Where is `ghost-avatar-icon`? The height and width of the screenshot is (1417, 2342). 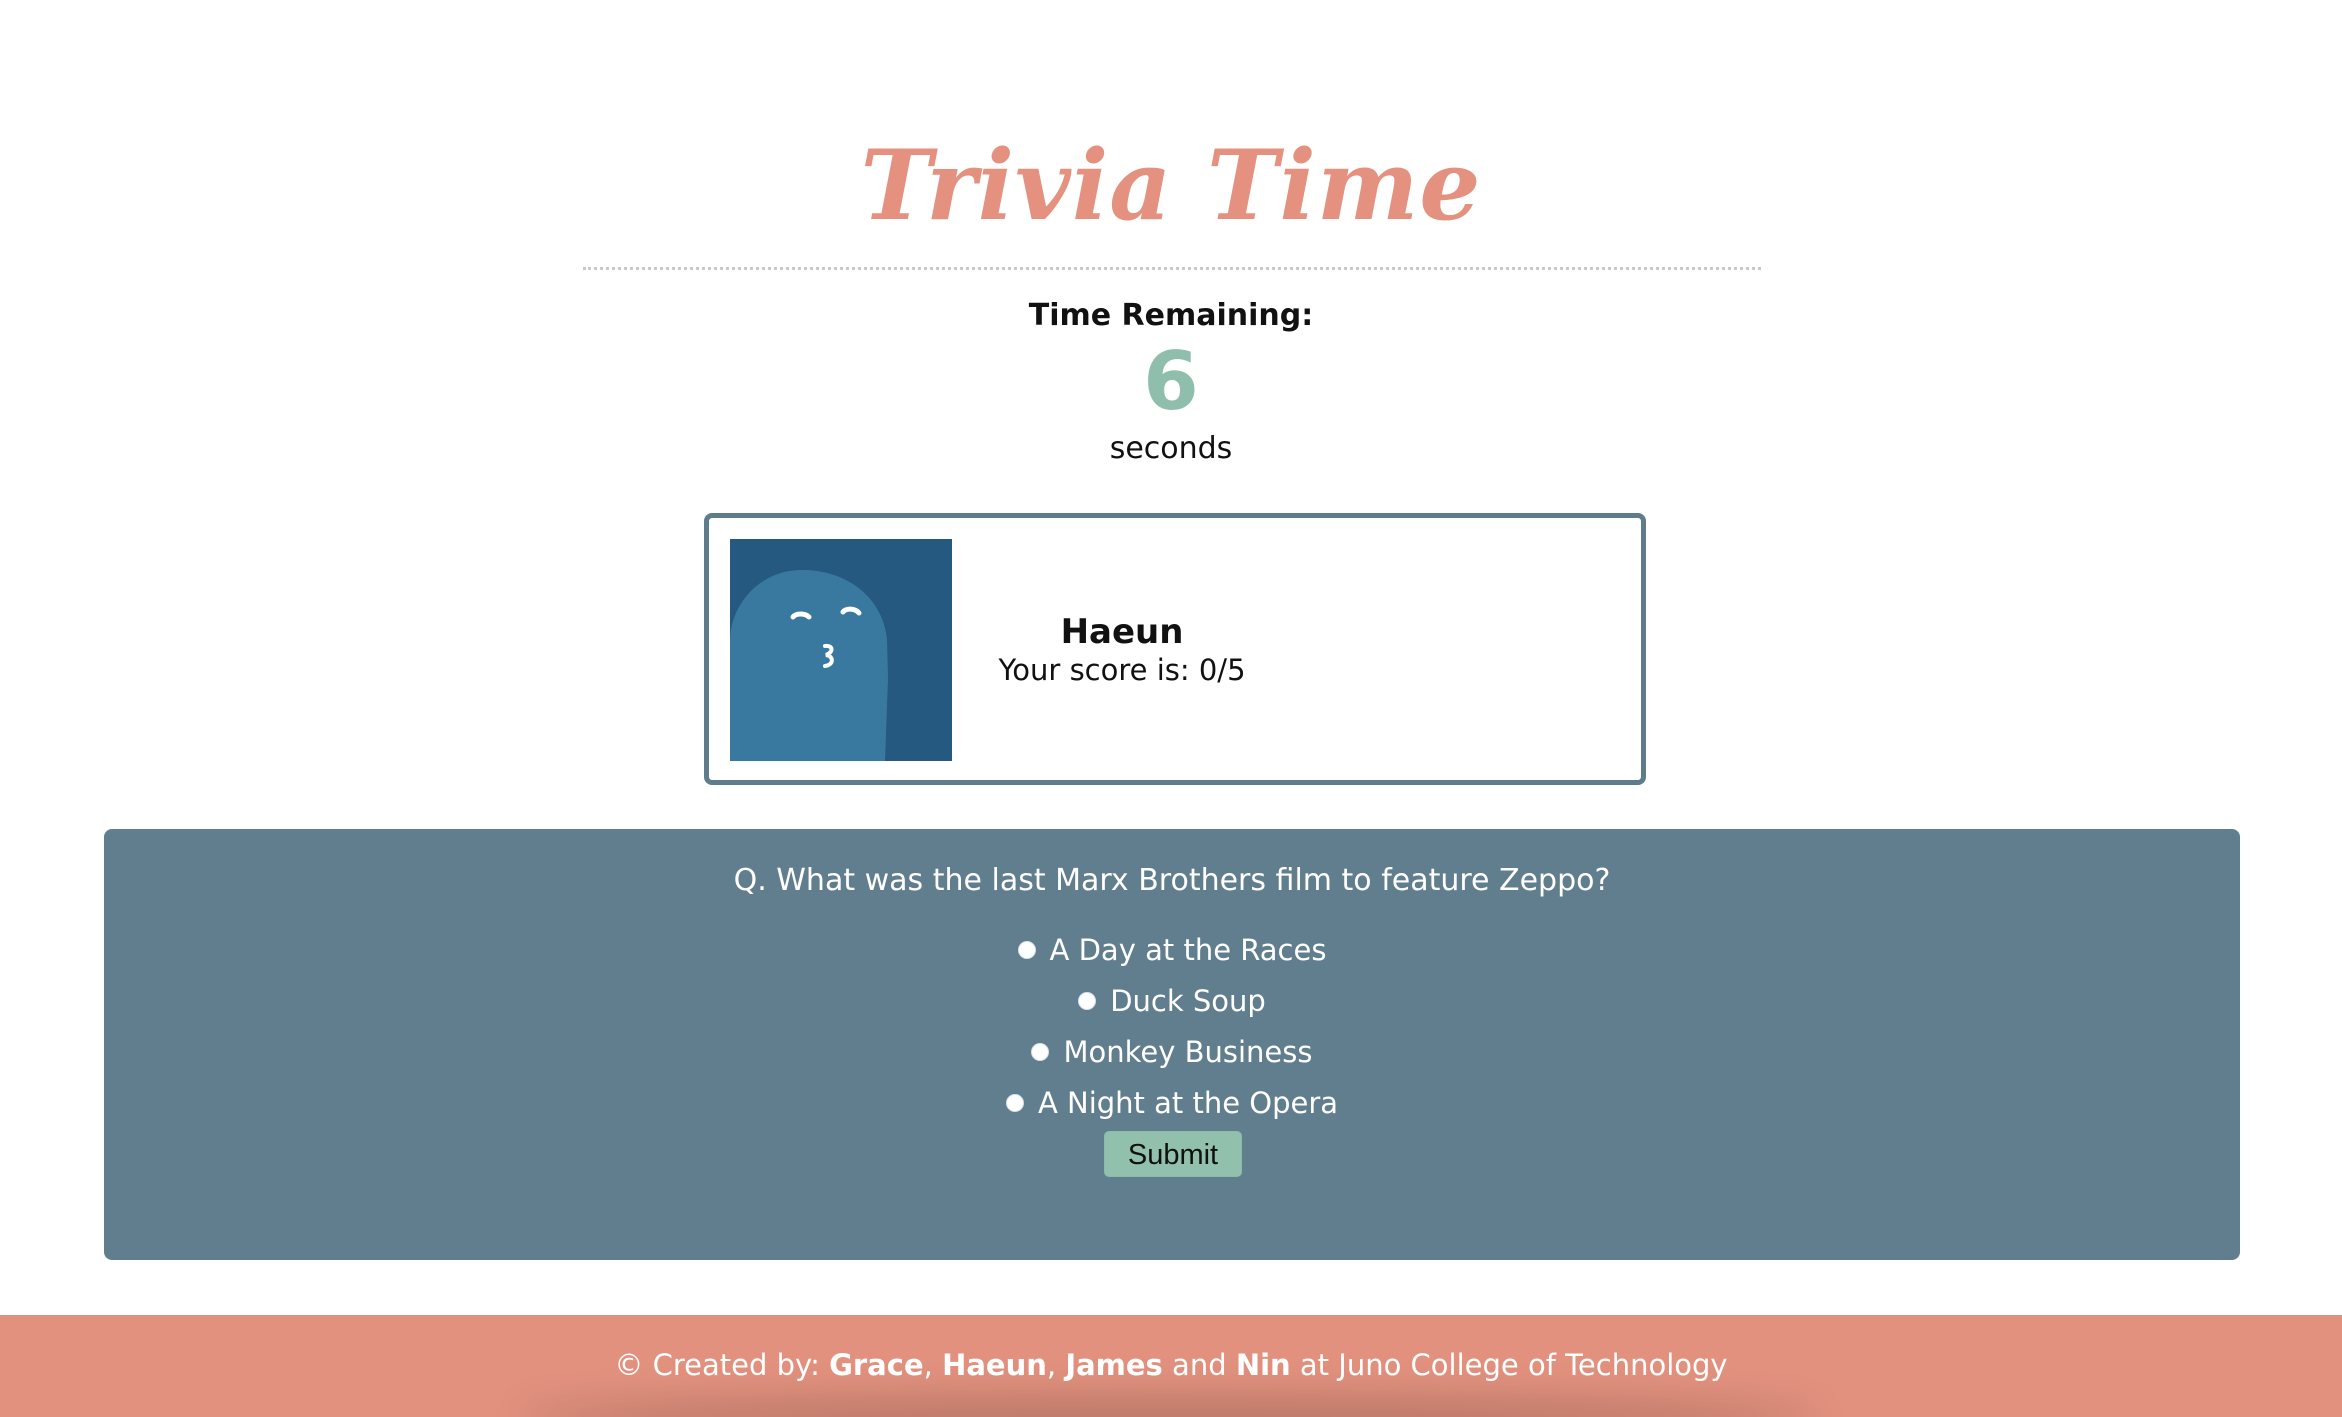
ghost-avatar-icon is located at coordinates (841, 650).